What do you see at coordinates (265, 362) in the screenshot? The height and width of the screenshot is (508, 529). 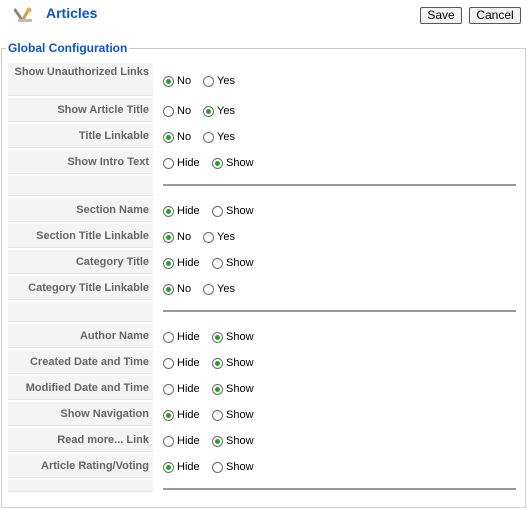 I see `setting-row: Created Date and Time Hide Show` at bounding box center [265, 362].